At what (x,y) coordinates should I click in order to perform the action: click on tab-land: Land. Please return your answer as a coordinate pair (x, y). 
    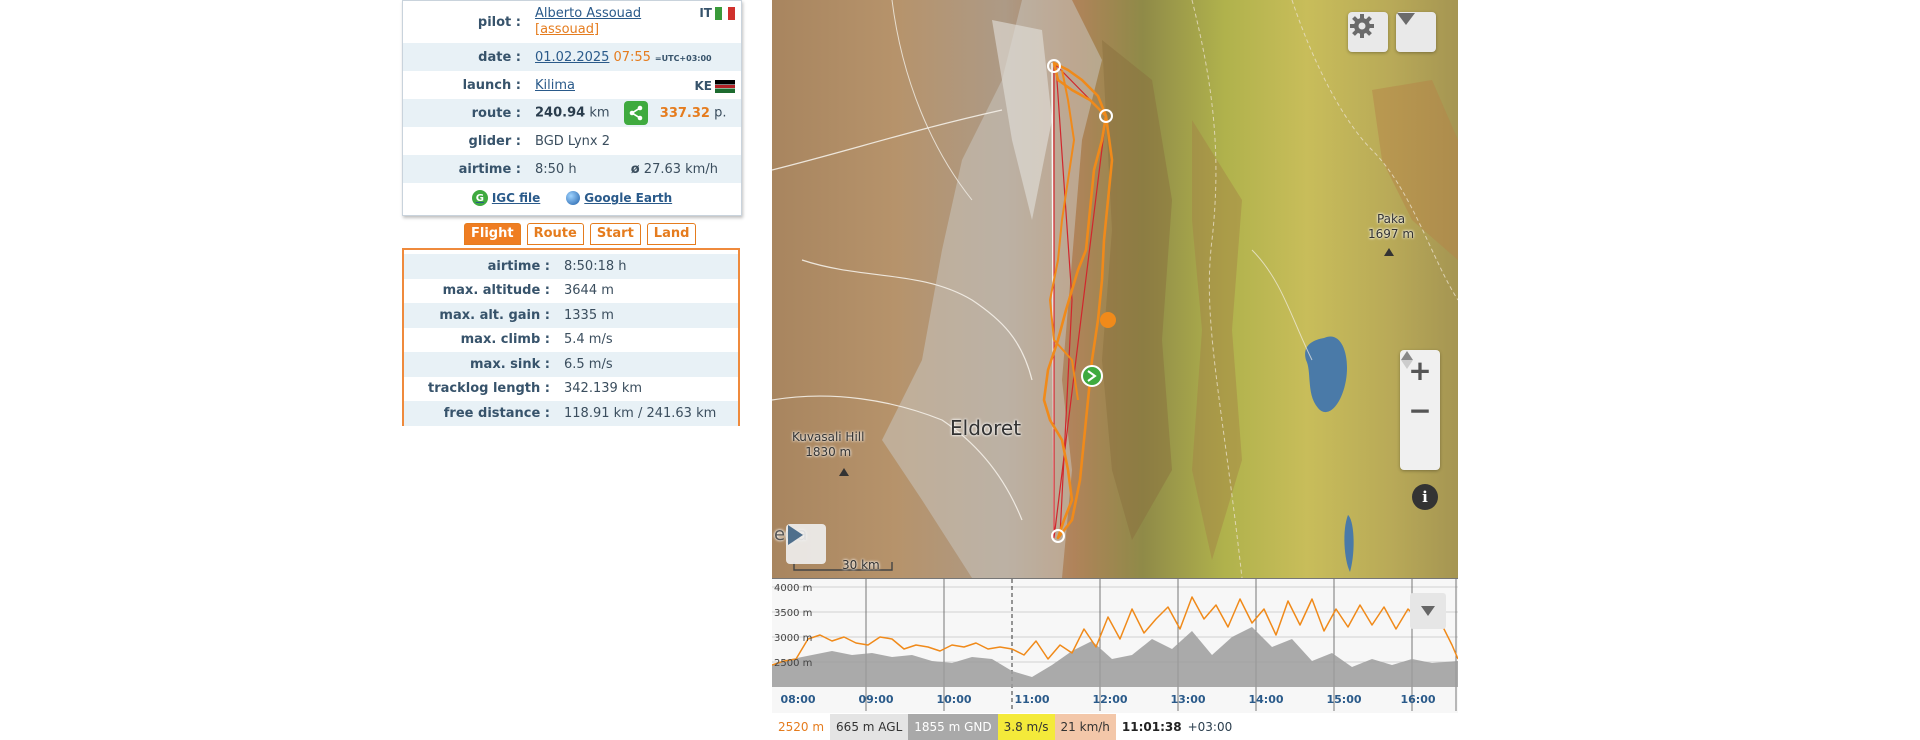
    Looking at the image, I should click on (671, 234).